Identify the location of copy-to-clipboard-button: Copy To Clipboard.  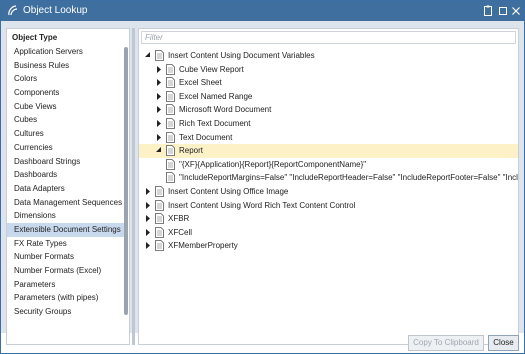
(446, 343).